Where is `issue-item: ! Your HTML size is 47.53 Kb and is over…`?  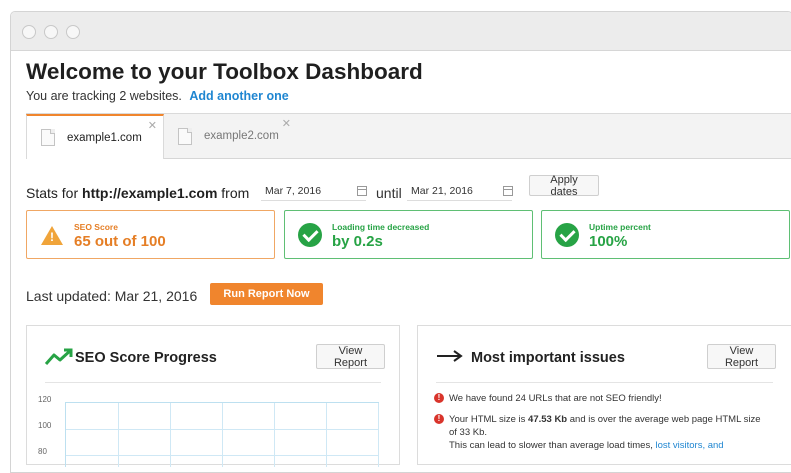 issue-item: ! Your HTML size is 47.53 Kb and is over… is located at coordinates (601, 432).